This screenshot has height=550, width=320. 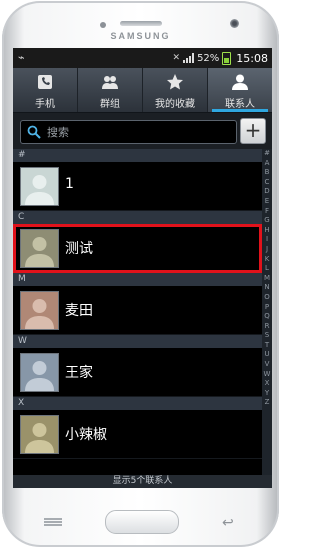 What do you see at coordinates (21, 57) in the screenshot?
I see `usb-icon: ⌁` at bounding box center [21, 57].